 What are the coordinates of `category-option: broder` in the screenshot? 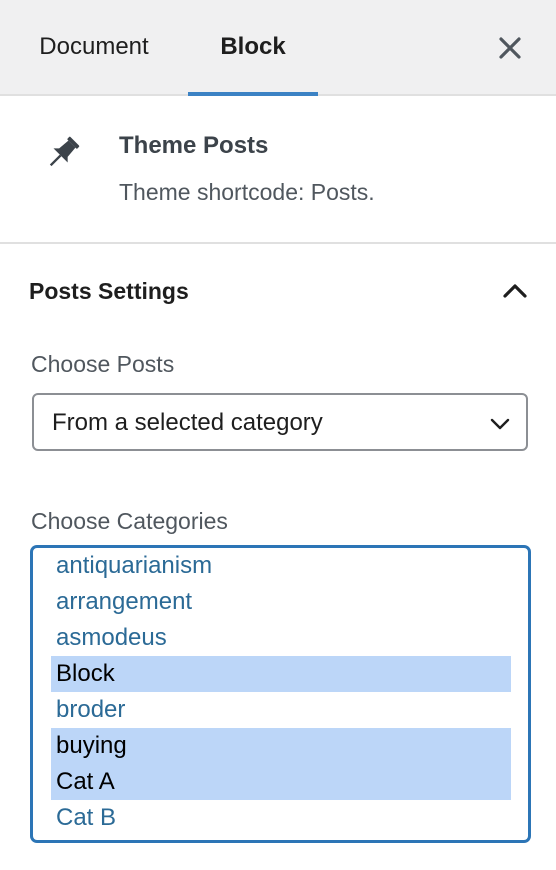 It's located at (281, 710).